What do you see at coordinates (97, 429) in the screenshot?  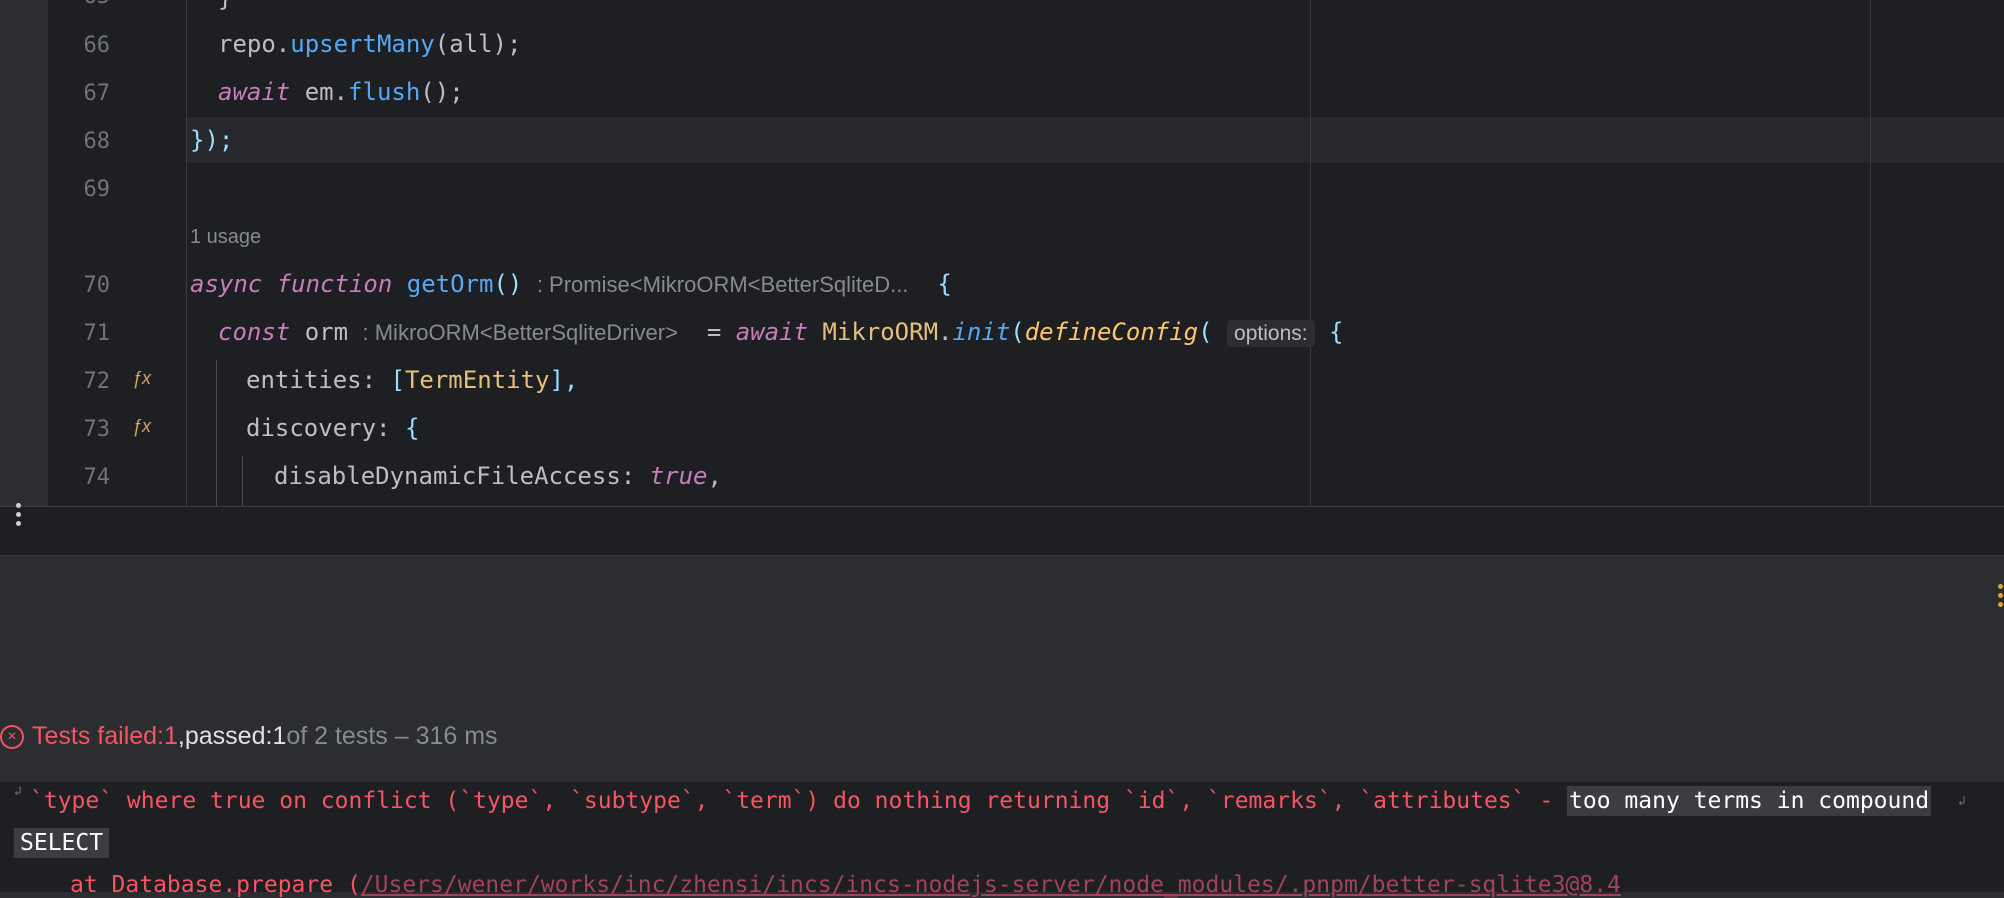 I see `line-number: 73` at bounding box center [97, 429].